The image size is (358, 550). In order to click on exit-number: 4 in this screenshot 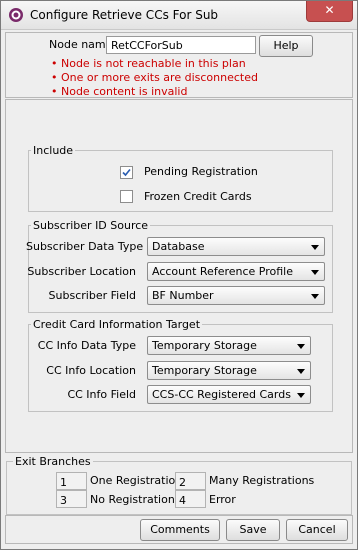, I will do `click(190, 499)`.